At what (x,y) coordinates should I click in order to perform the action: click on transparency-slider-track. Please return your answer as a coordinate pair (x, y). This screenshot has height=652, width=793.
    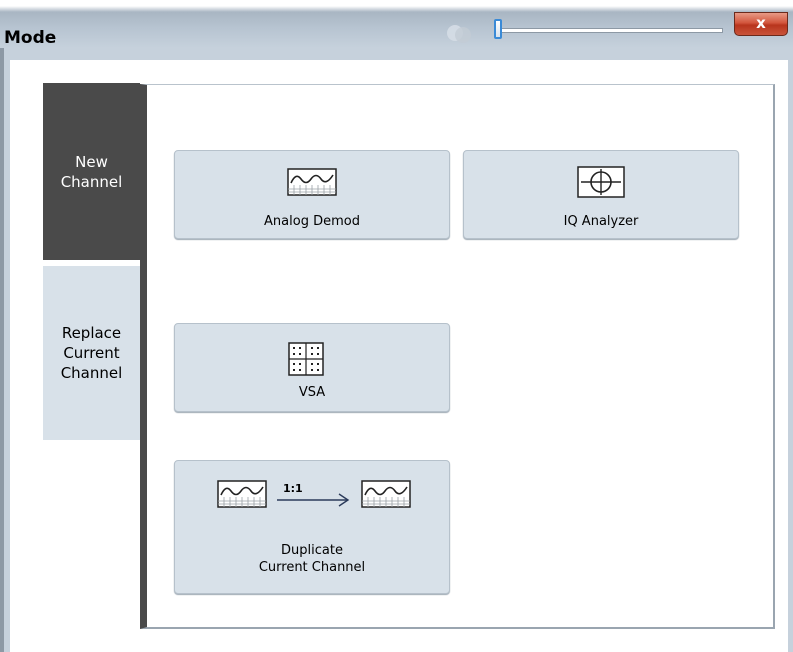
    Looking at the image, I should click on (610, 30).